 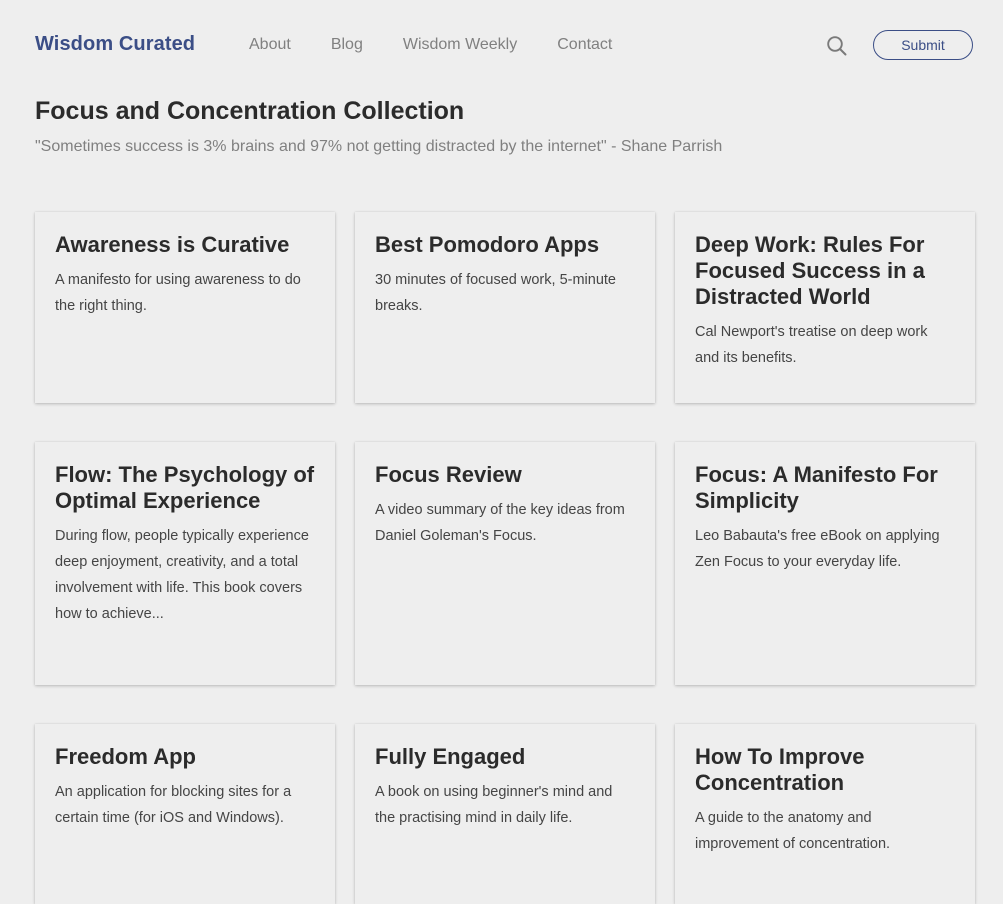 What do you see at coordinates (270, 45) in the screenshot?
I see `nav-link-about: About` at bounding box center [270, 45].